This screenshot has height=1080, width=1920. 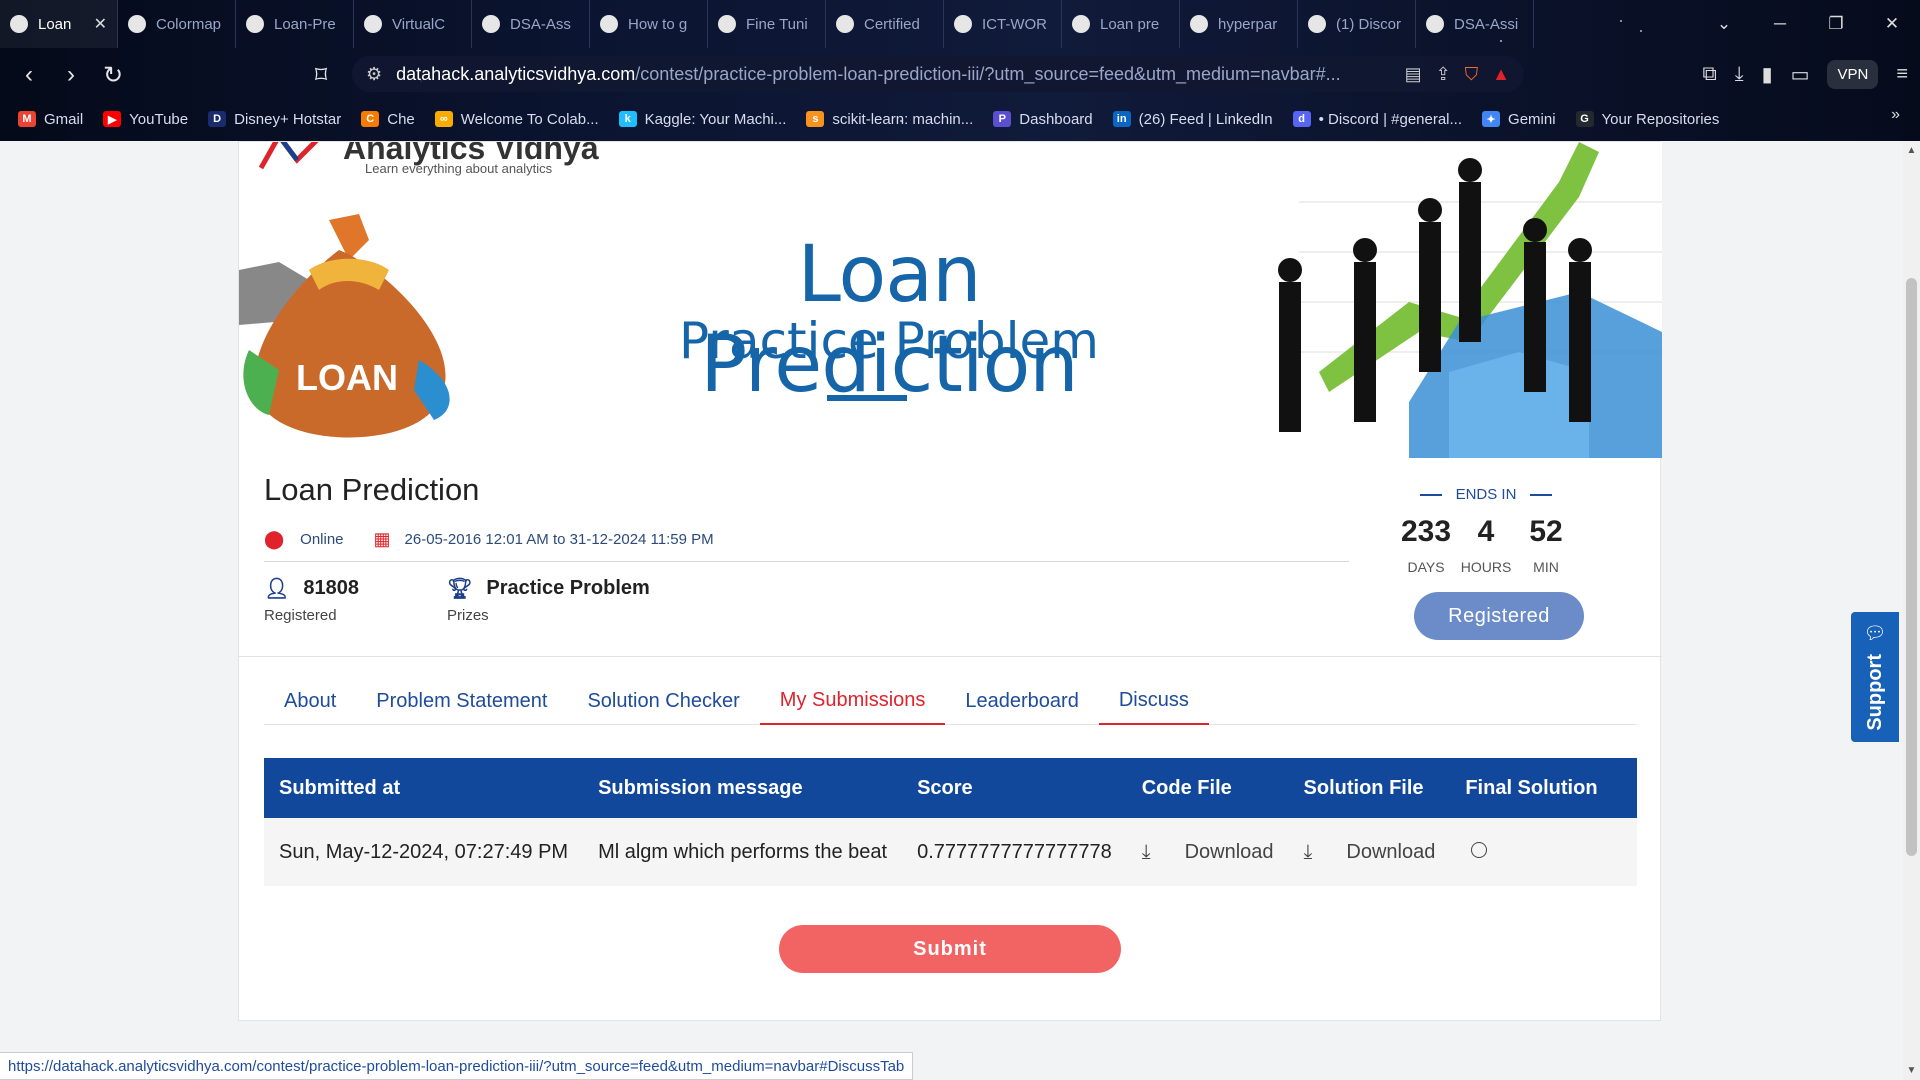 What do you see at coordinates (1486, 567) in the screenshot?
I see `countdown-hours-unit: HOURS` at bounding box center [1486, 567].